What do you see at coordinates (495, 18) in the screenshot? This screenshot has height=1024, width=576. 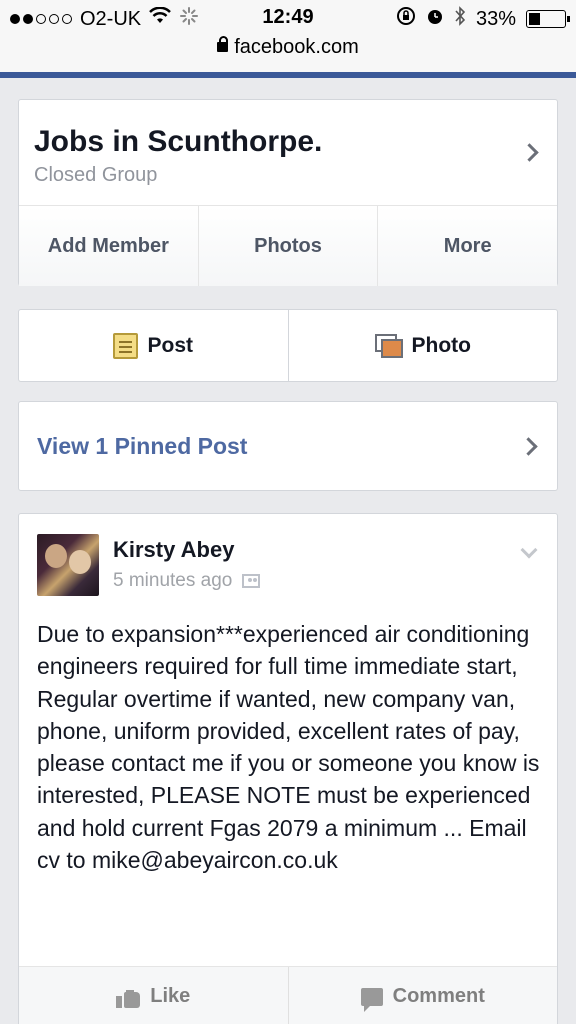 I see `battery-percent: 33%` at bounding box center [495, 18].